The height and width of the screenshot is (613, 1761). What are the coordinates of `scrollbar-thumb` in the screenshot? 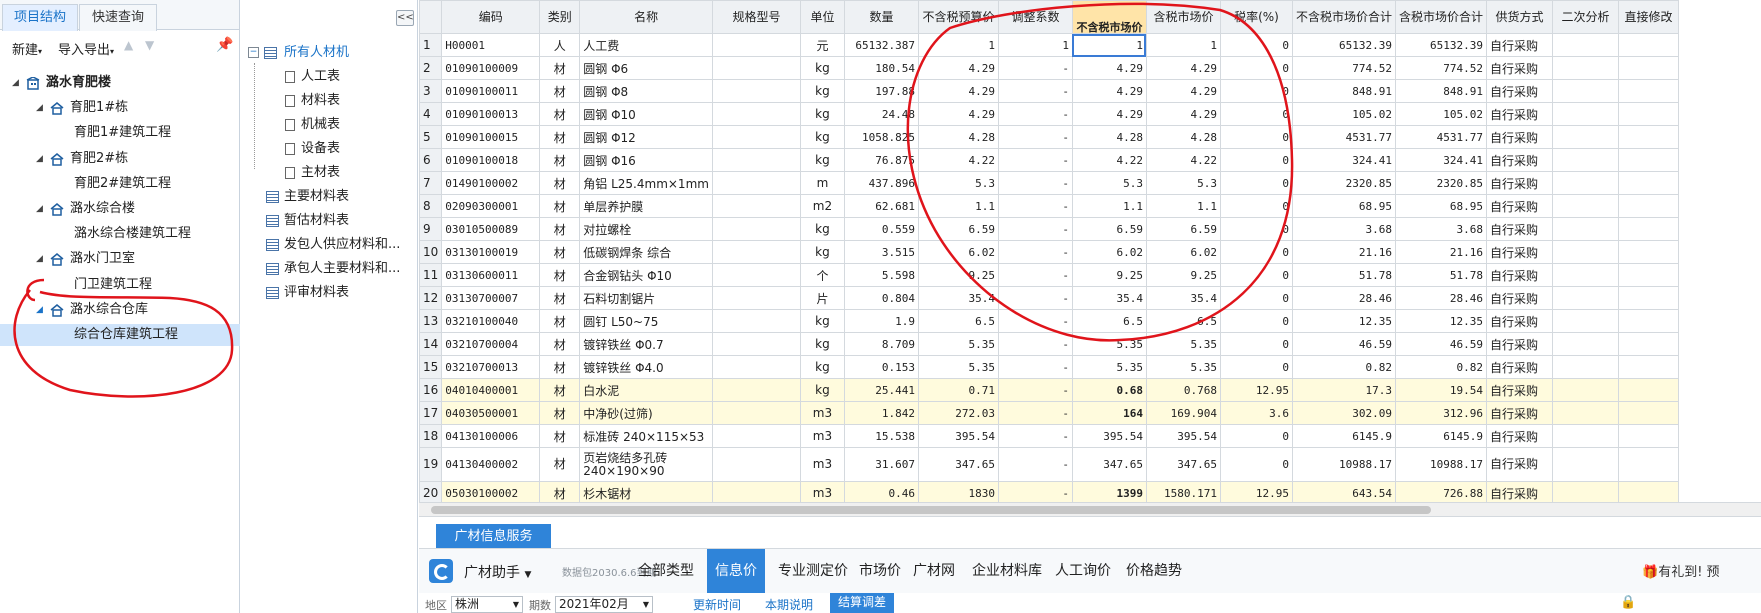 It's located at (931, 510).